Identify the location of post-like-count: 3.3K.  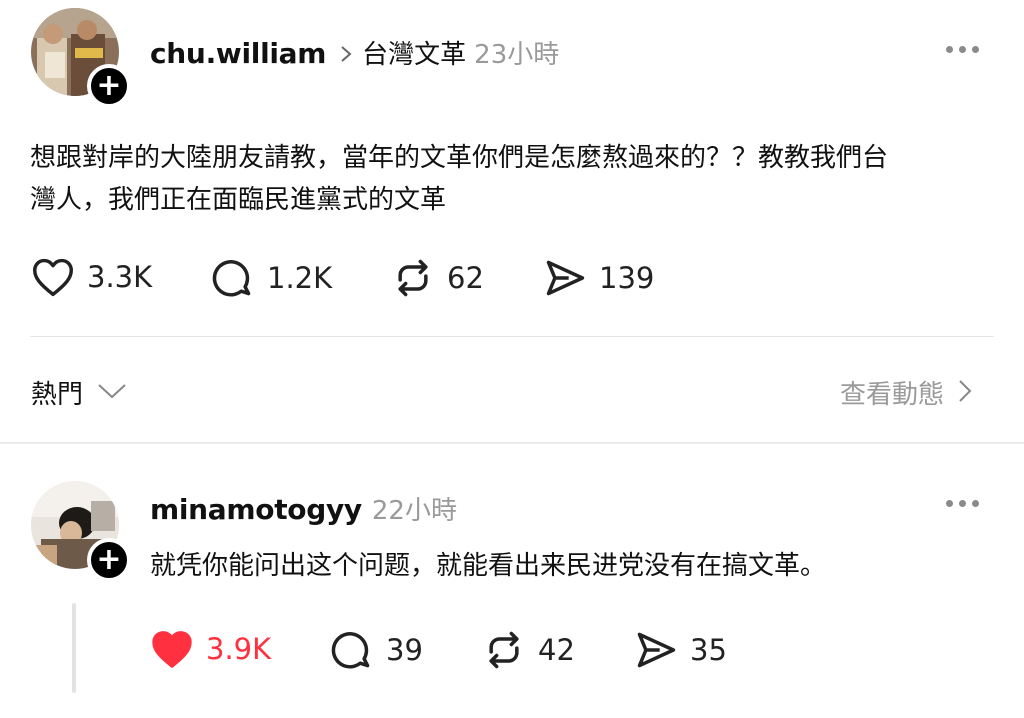
(120, 277).